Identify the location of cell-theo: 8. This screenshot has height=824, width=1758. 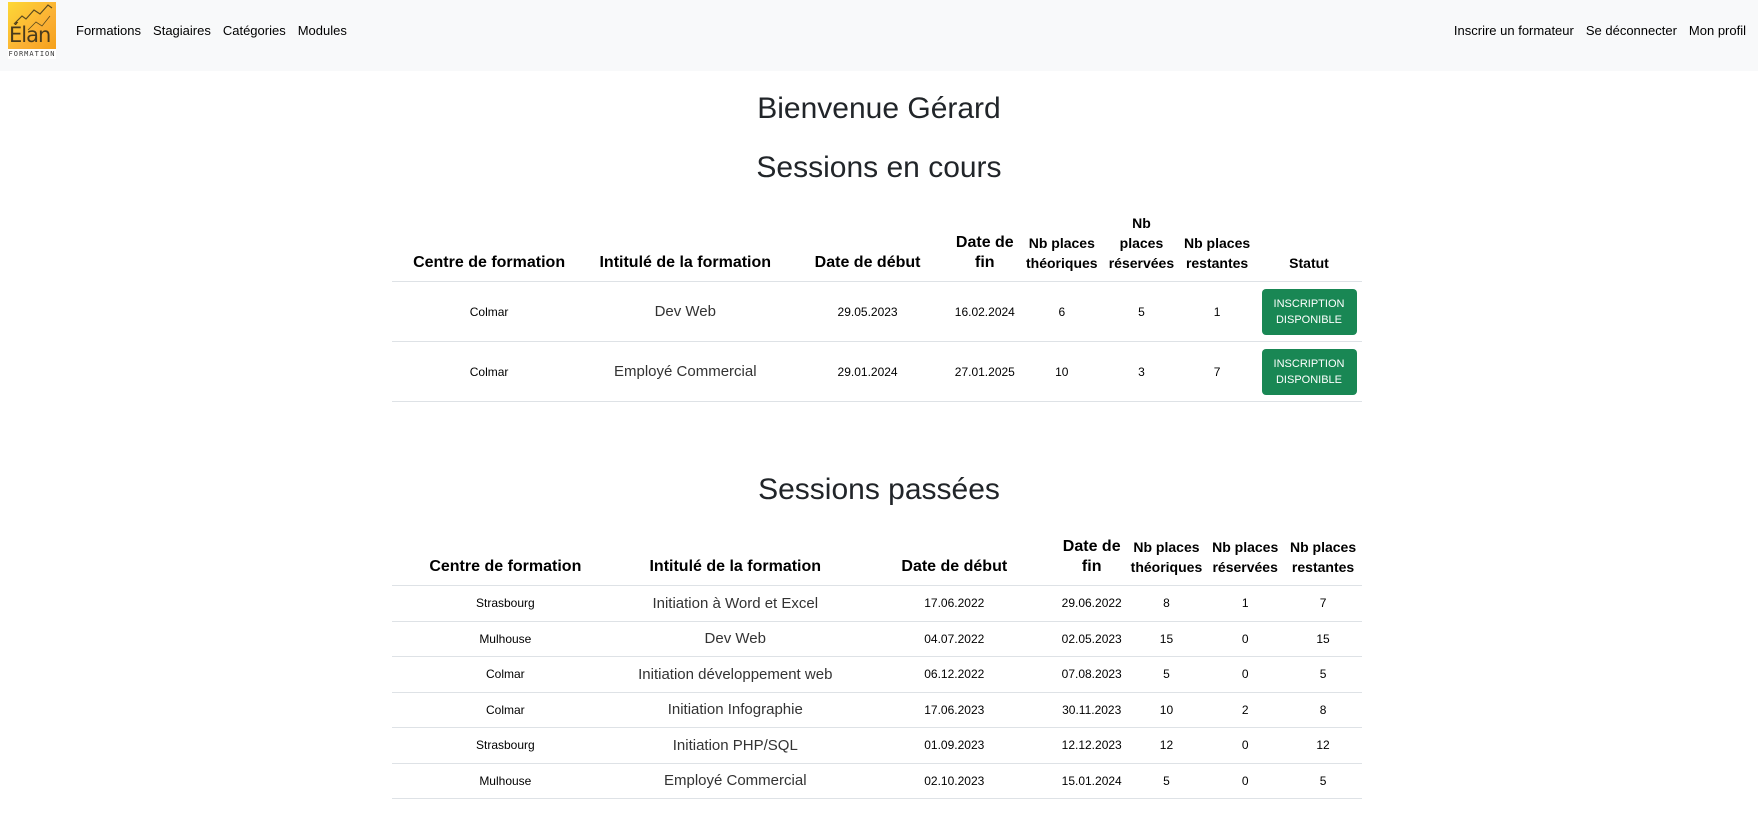
(1166, 603).